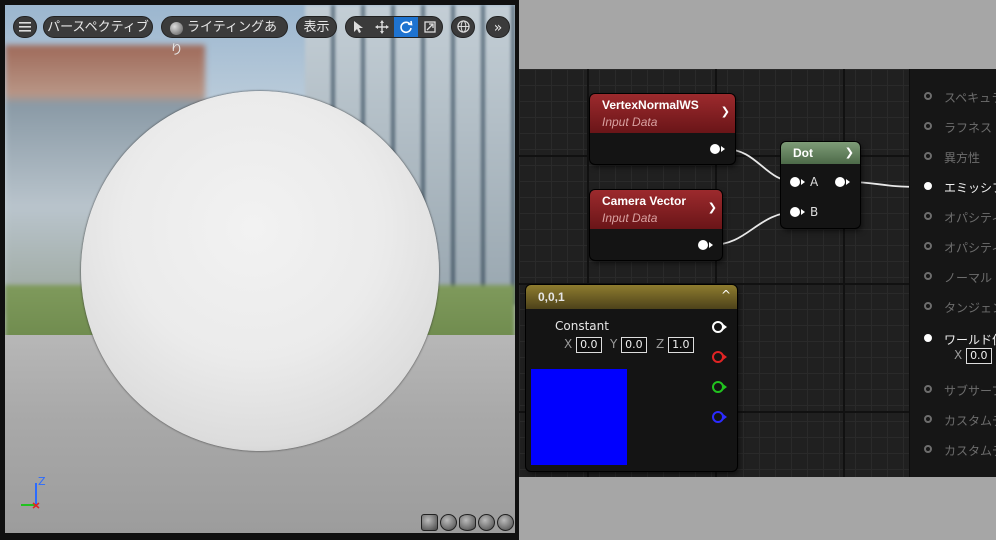  What do you see at coordinates (814, 212) in the screenshot?
I see `pin-b-label: B` at bounding box center [814, 212].